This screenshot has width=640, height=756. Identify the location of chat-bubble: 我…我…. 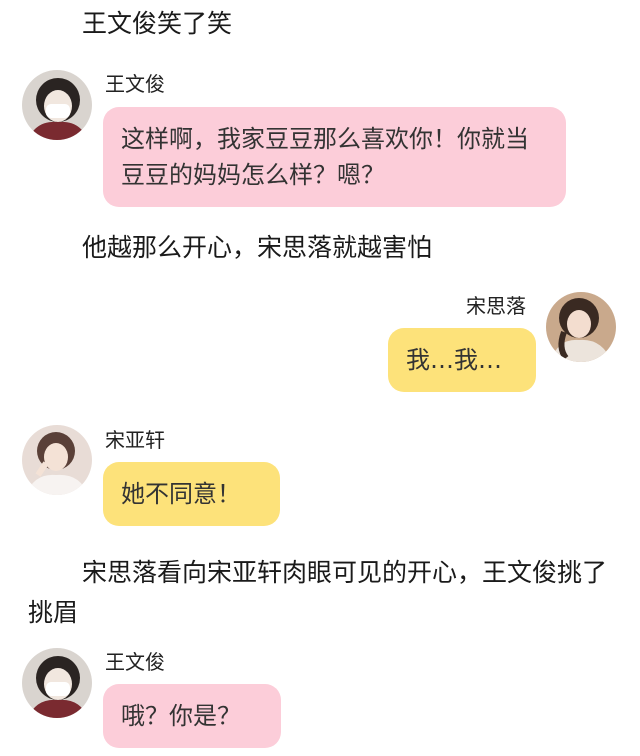
(462, 360).